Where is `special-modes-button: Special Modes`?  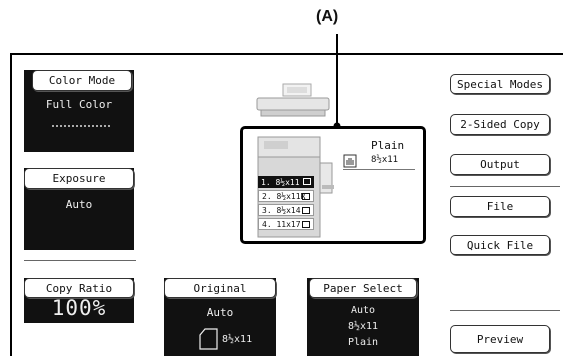 special-modes-button: Special Modes is located at coordinates (500, 84).